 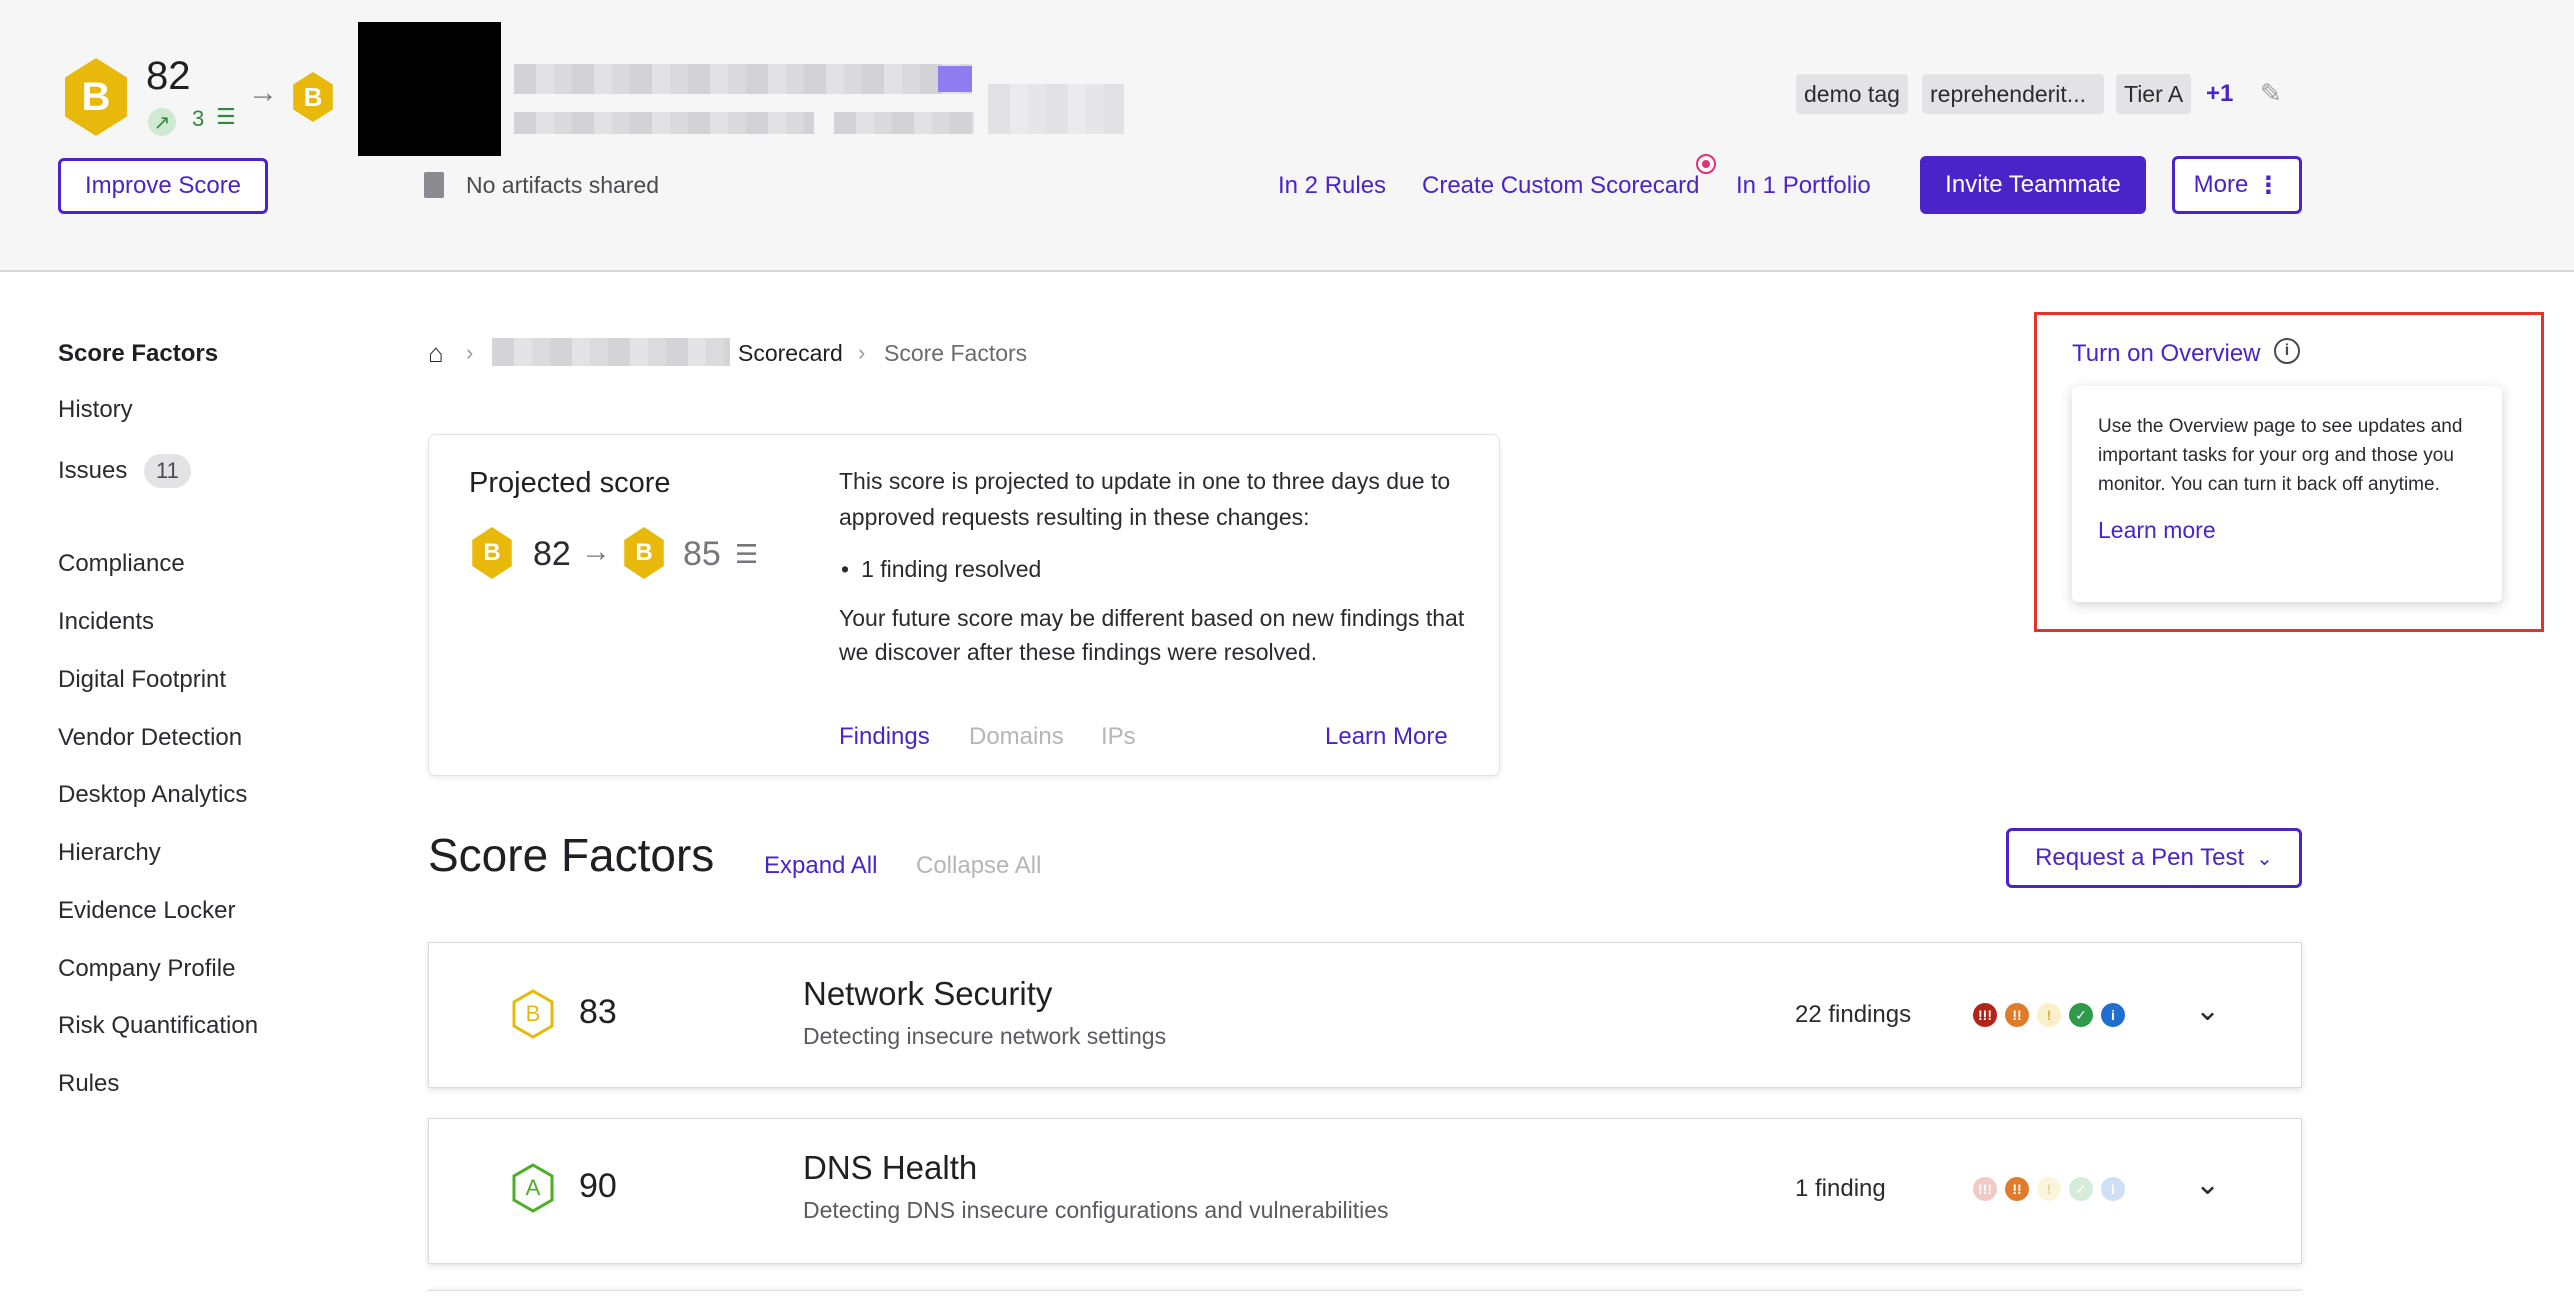 I want to click on projected-bullet: • 1 finding resolved, so click(x=941, y=569).